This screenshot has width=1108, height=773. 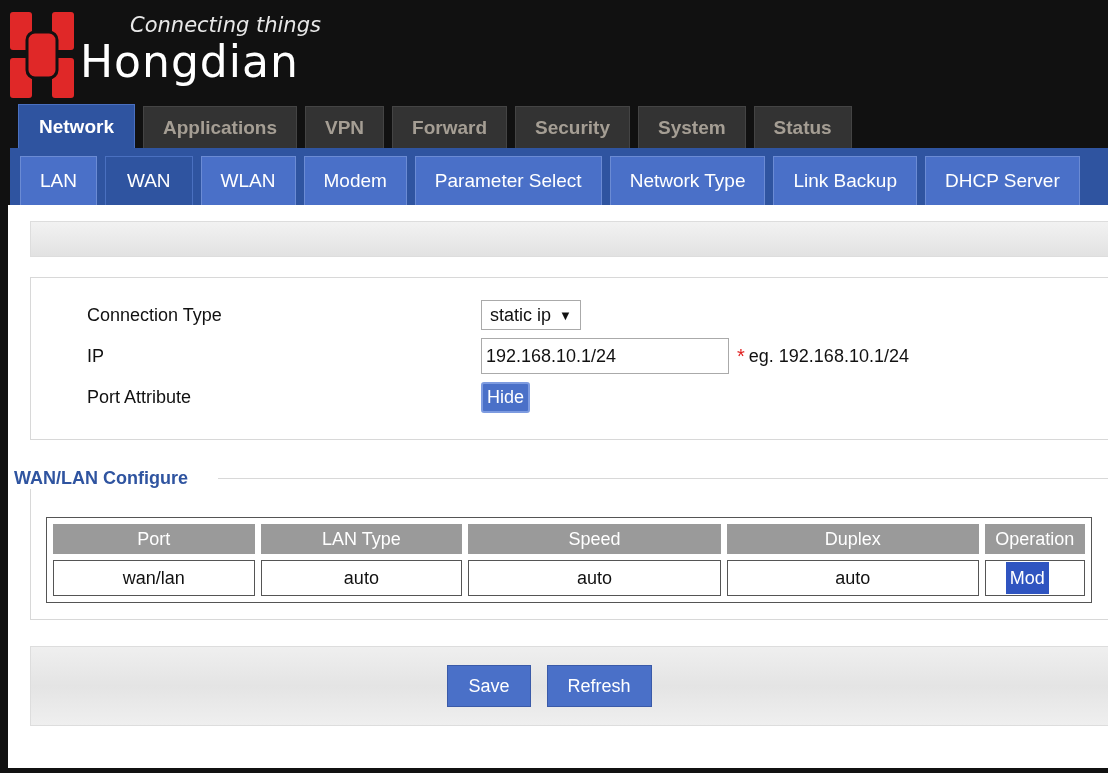 I want to click on column-header: Operation, so click(x=1034, y=539).